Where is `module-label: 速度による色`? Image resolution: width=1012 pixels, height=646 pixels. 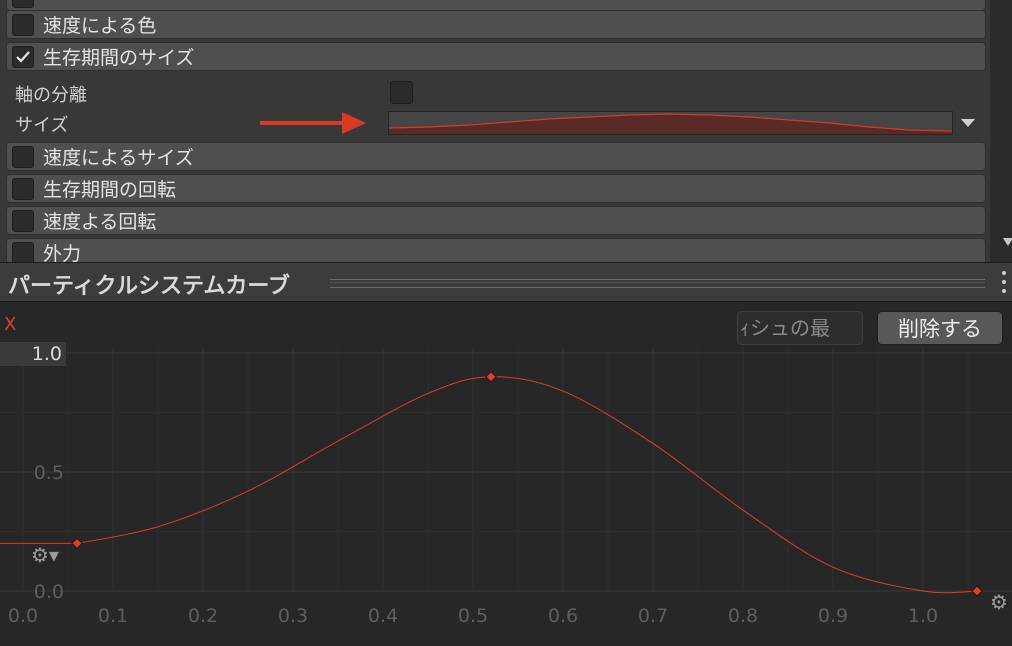
module-label: 速度による色 is located at coordinates (100, 26).